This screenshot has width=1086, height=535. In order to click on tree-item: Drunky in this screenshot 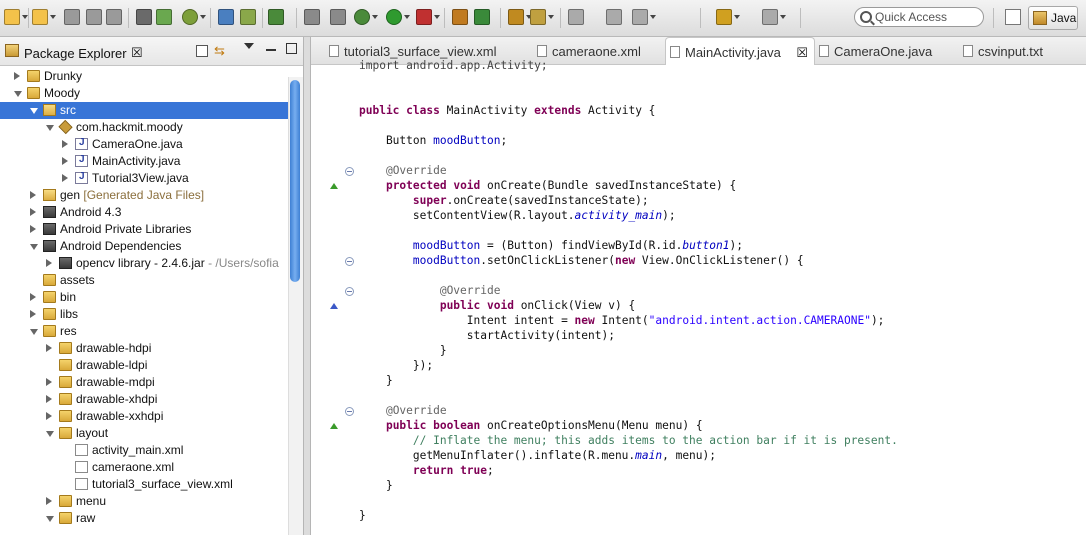, I will do `click(144, 76)`.